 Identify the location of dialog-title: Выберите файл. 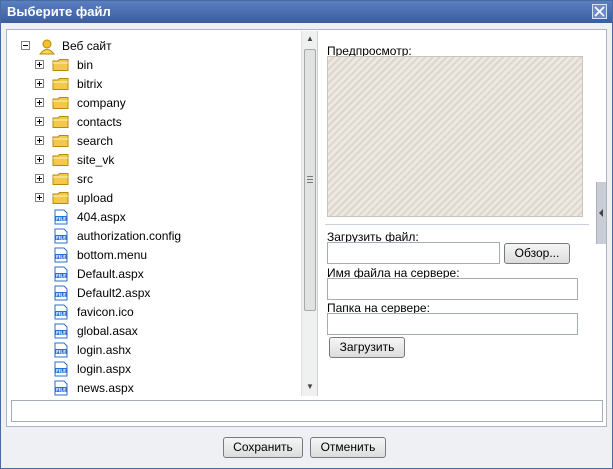
(59, 11).